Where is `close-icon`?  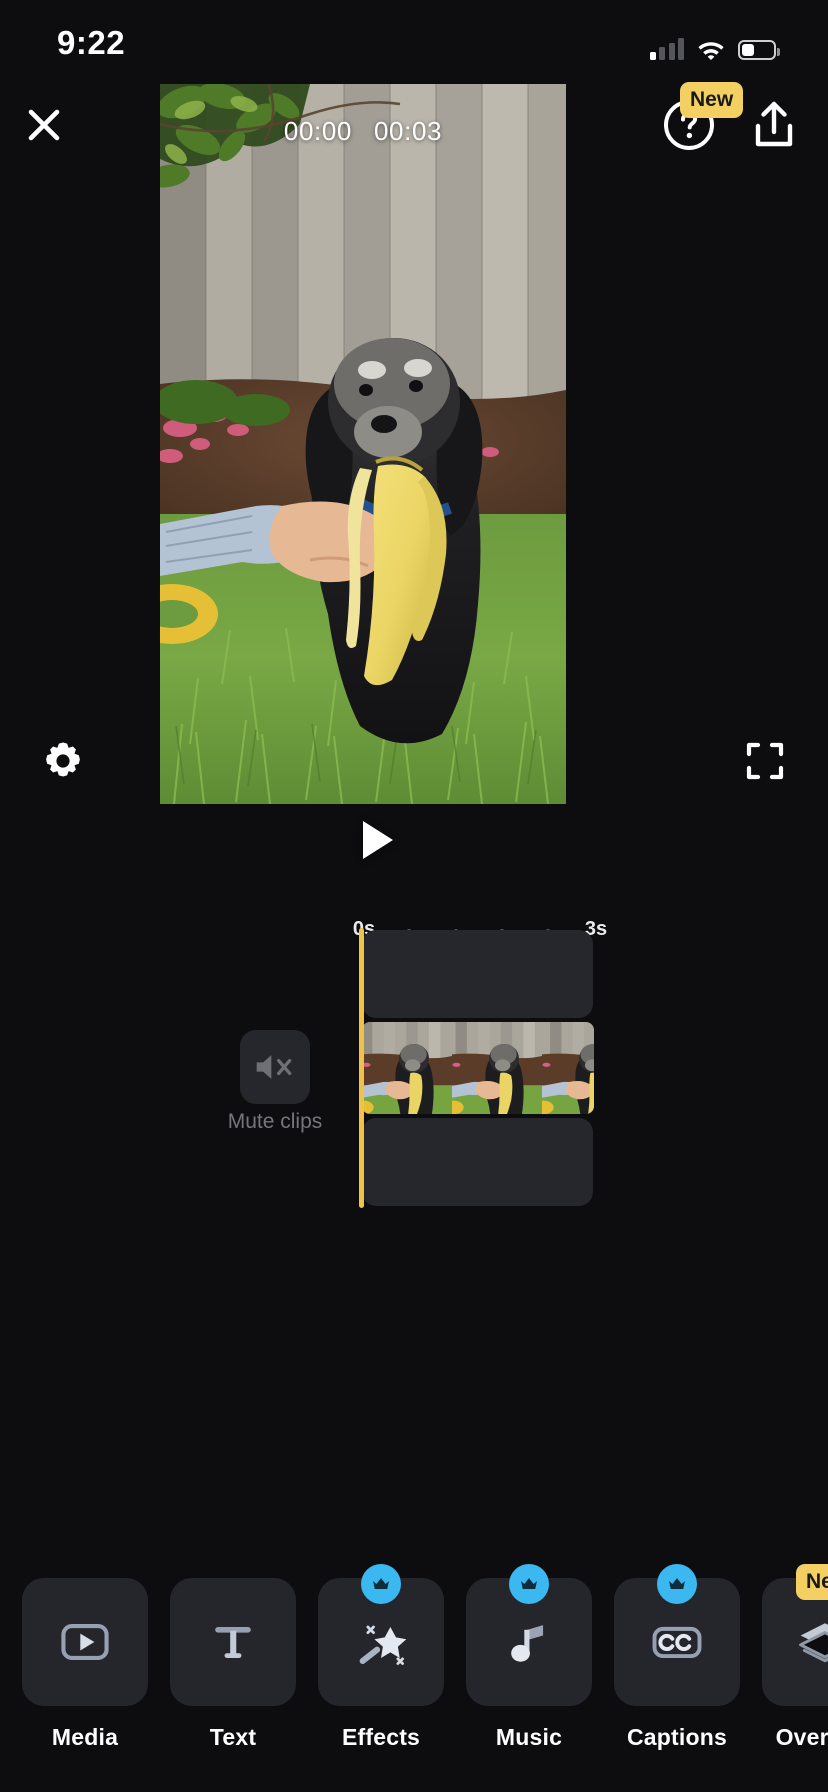 close-icon is located at coordinates (44, 125).